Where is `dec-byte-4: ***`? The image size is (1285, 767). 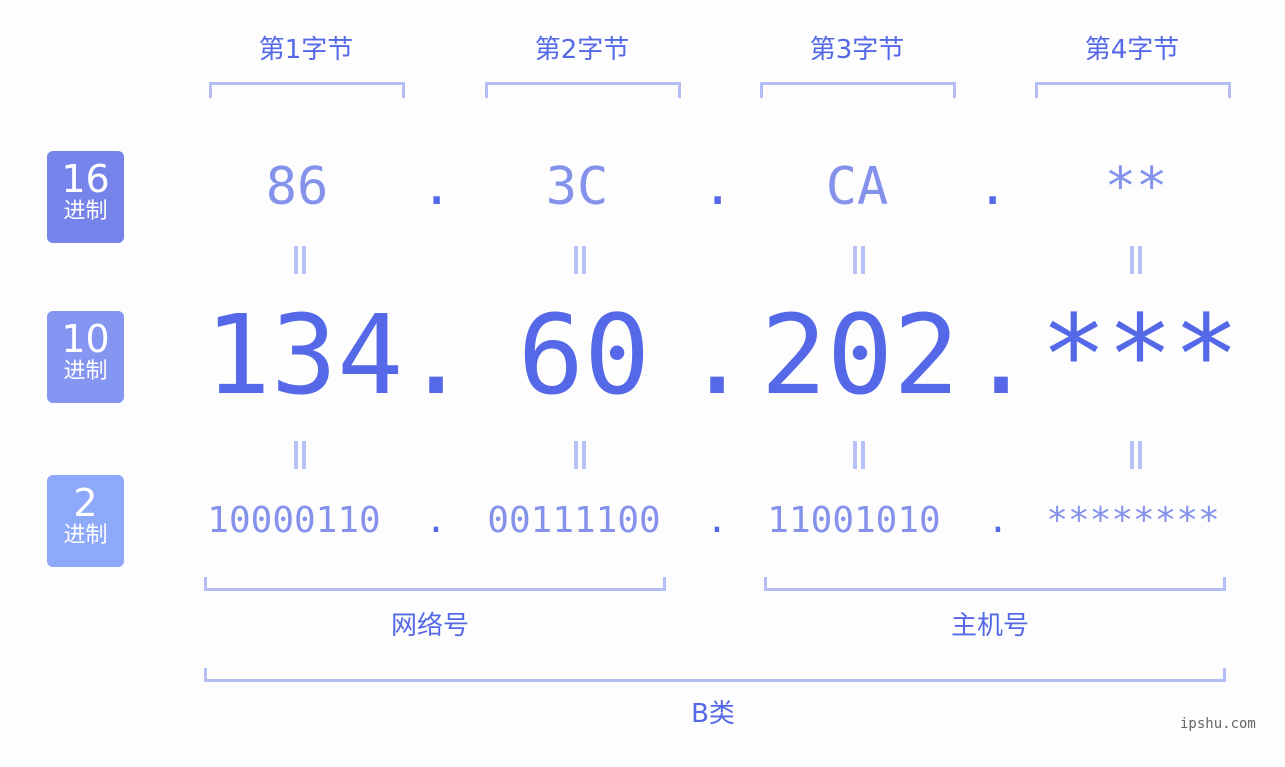
dec-byte-4: *** is located at coordinates (1140, 355).